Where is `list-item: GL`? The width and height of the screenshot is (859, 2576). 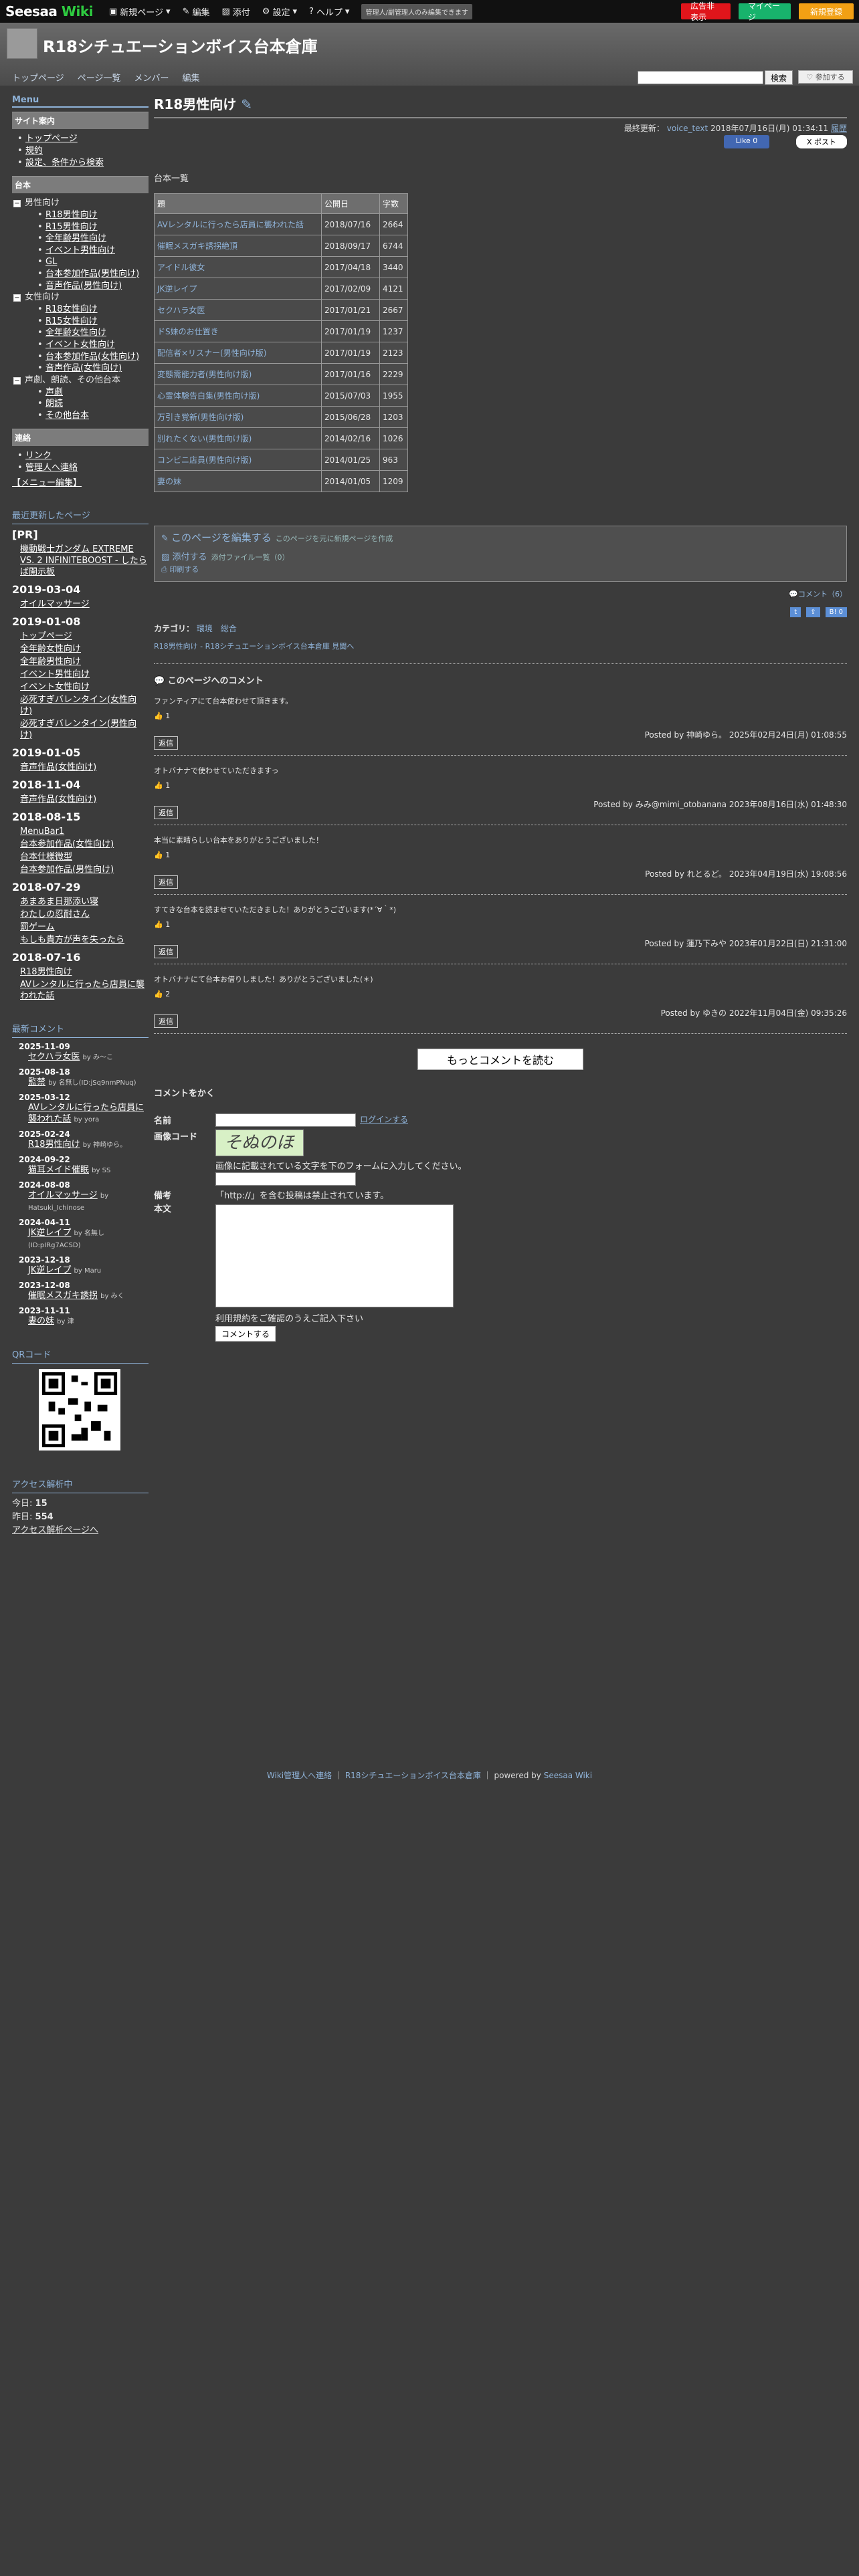 list-item: GL is located at coordinates (93, 262).